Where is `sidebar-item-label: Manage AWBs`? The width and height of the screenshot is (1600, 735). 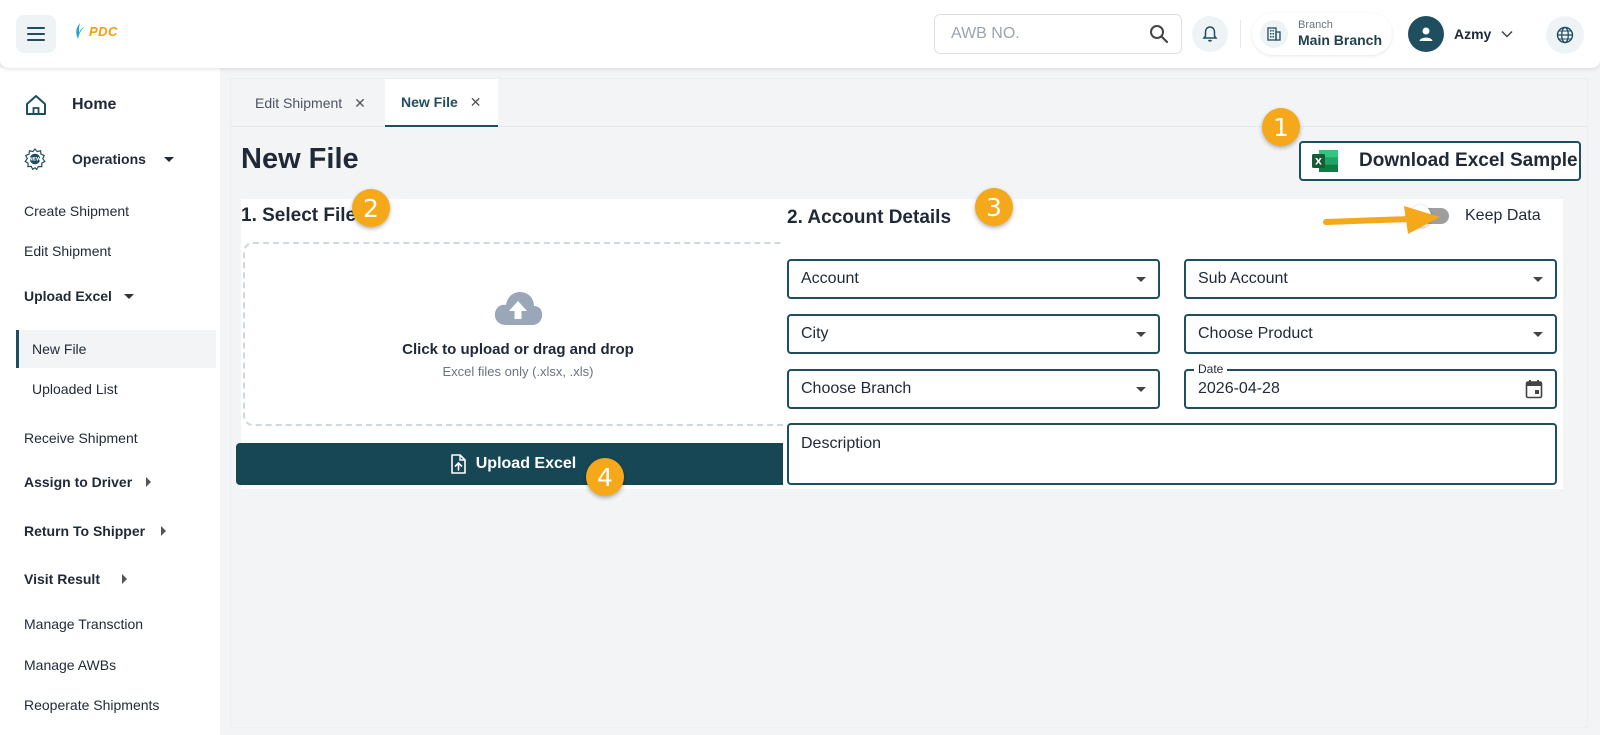 sidebar-item-label: Manage AWBs is located at coordinates (70, 665).